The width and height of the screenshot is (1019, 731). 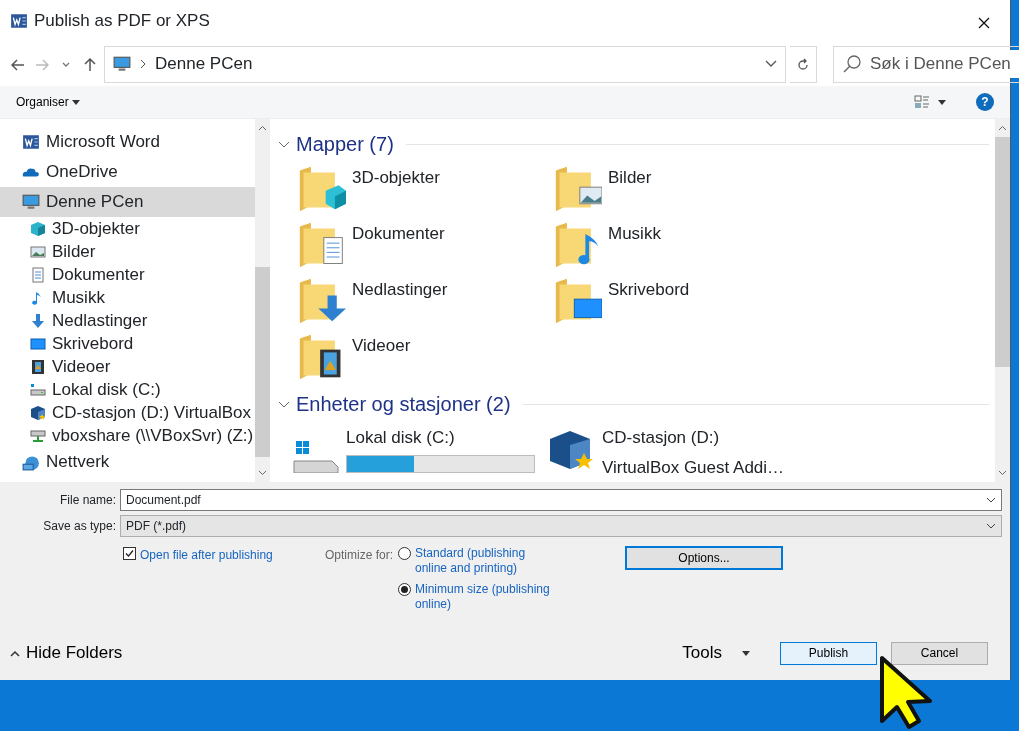 I want to click on sidebar-item: Videoer, so click(x=127, y=366).